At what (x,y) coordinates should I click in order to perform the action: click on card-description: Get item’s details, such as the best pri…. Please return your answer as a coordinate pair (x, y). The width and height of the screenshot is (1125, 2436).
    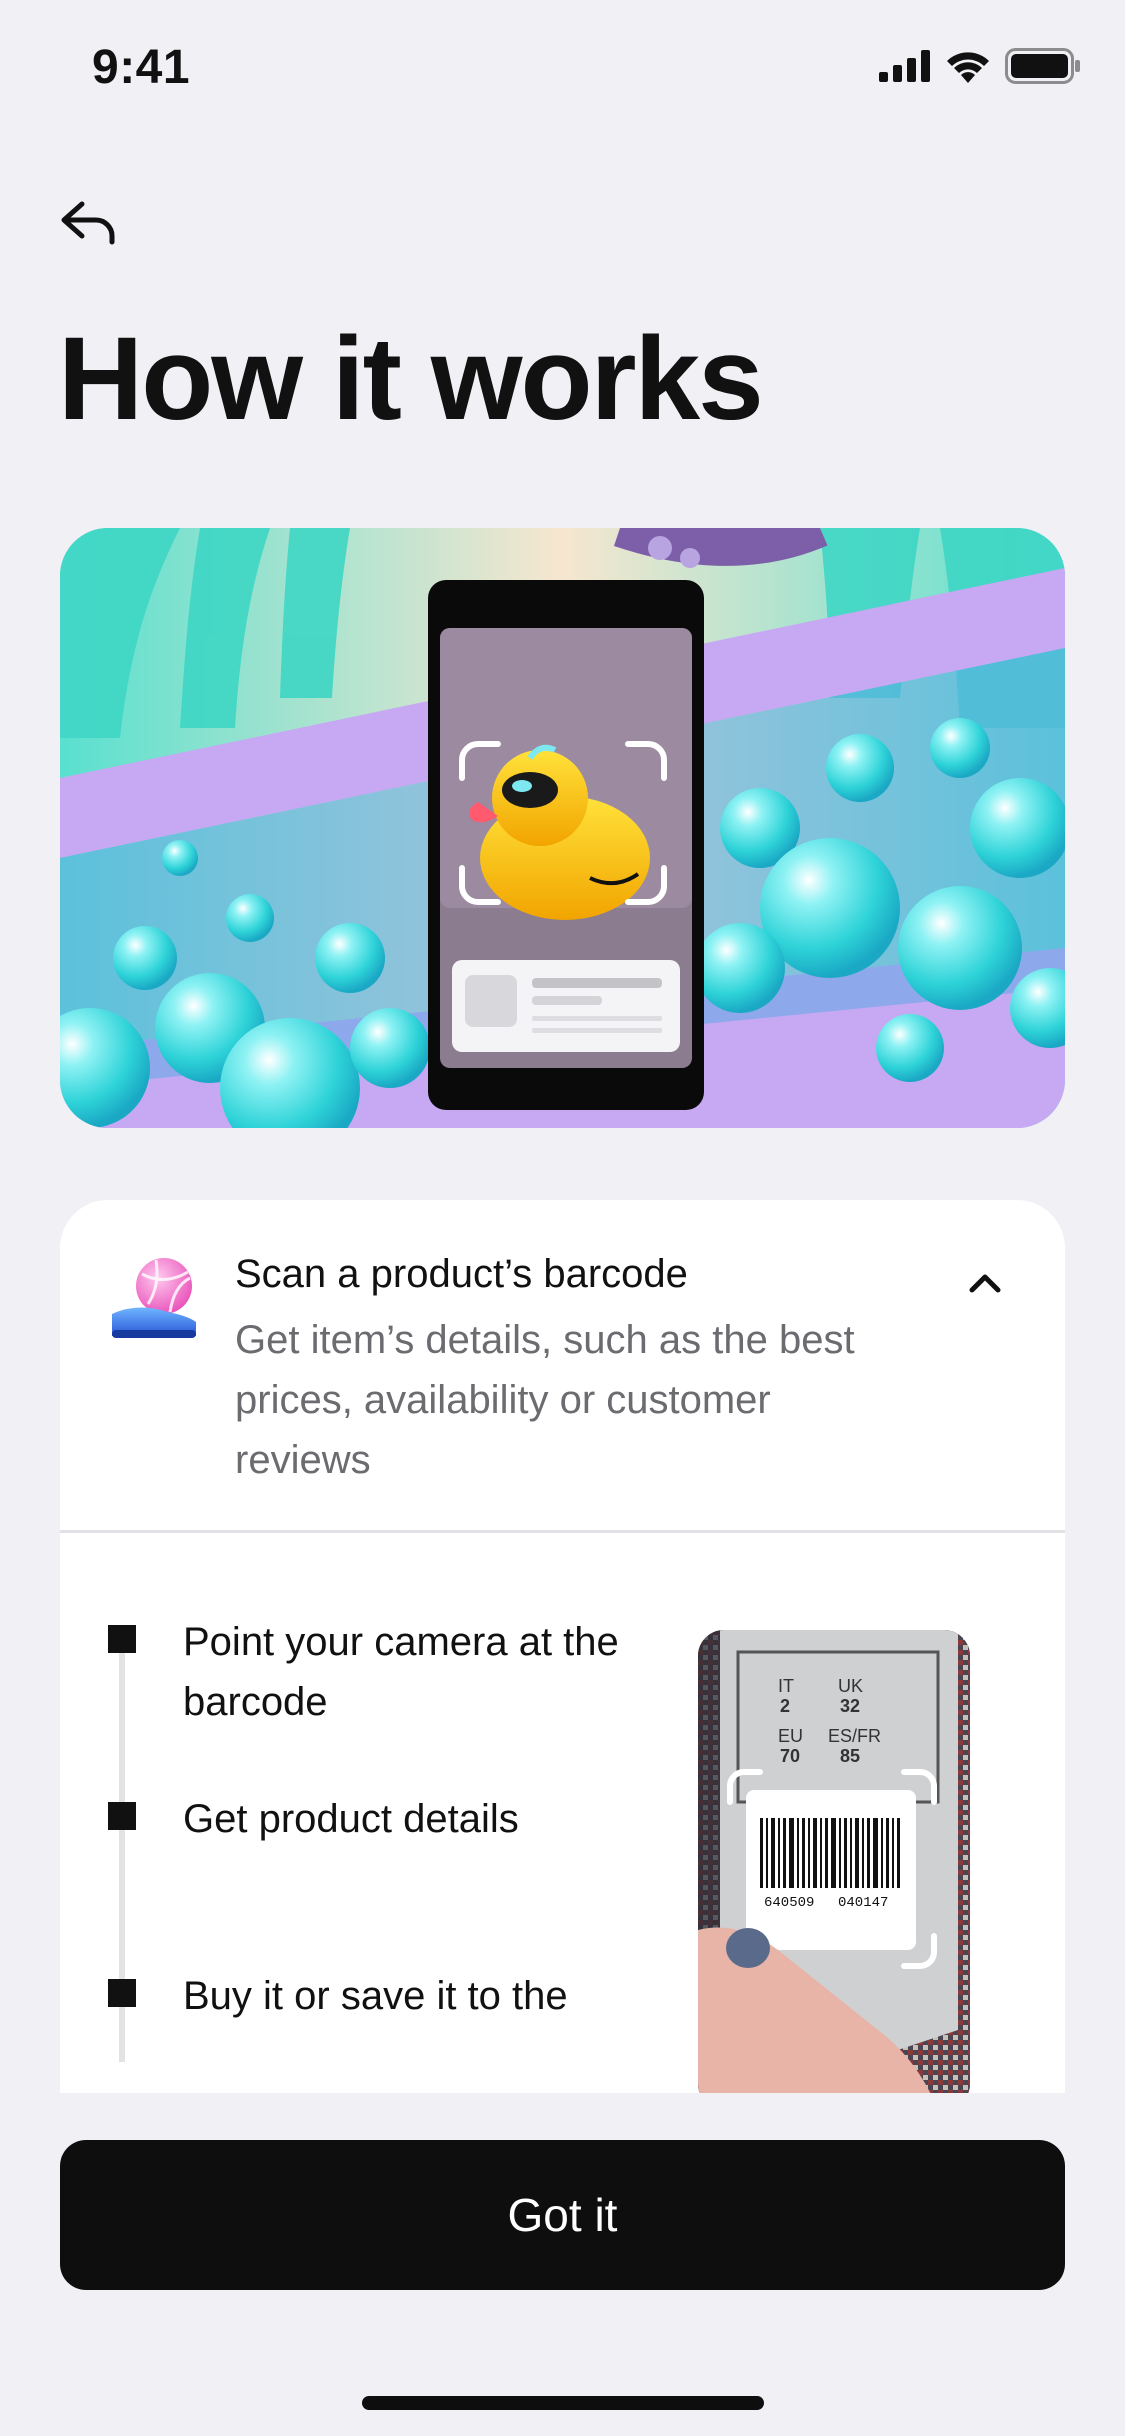
    Looking at the image, I should click on (545, 1400).